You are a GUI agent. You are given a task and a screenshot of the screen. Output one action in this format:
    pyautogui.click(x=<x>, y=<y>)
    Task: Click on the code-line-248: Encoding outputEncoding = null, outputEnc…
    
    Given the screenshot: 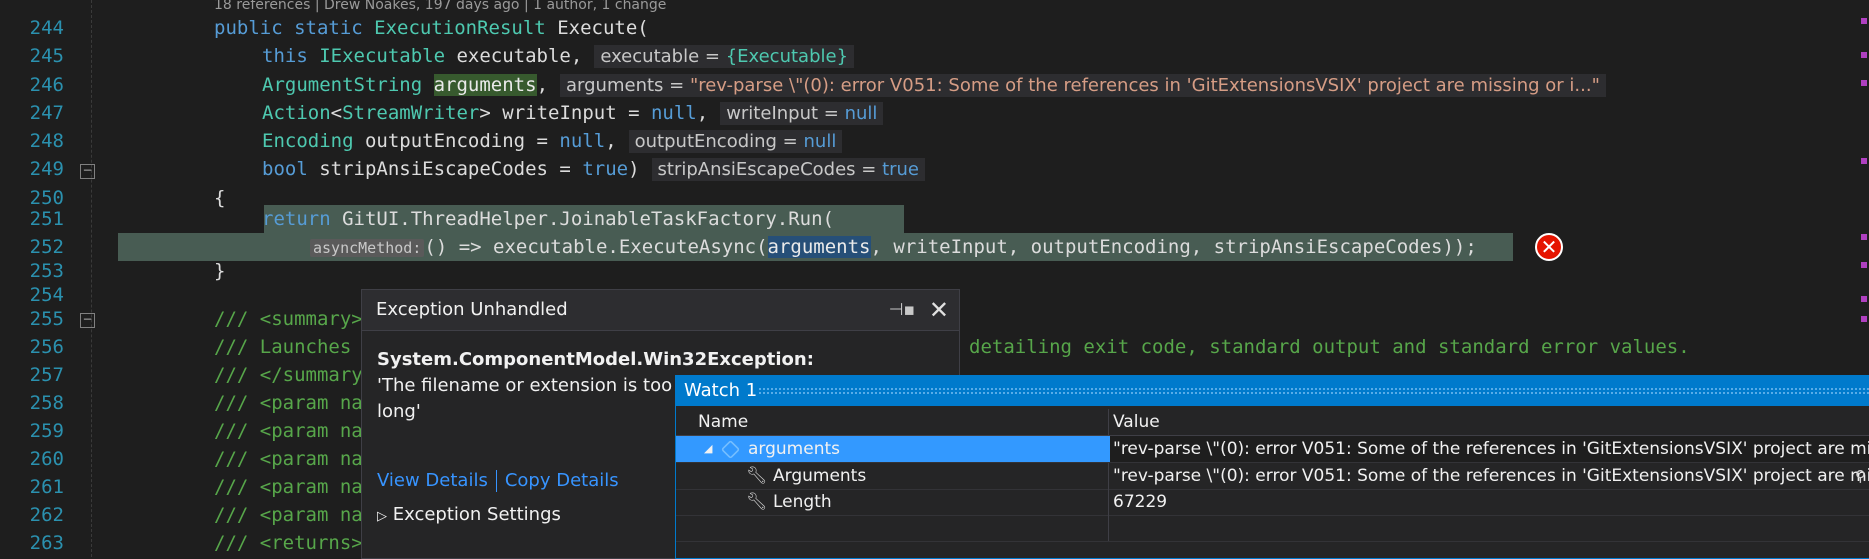 What is the action you would take?
    pyautogui.click(x=552, y=141)
    